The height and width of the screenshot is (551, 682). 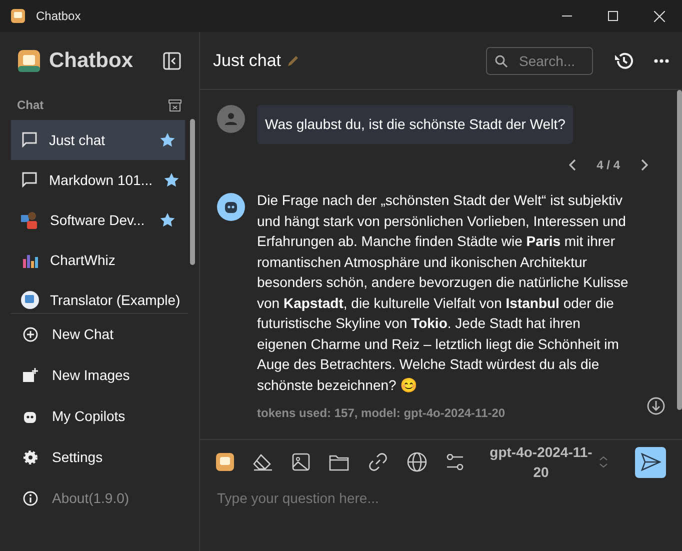 What do you see at coordinates (608, 165) in the screenshot?
I see `page-indicator: 4 / 4` at bounding box center [608, 165].